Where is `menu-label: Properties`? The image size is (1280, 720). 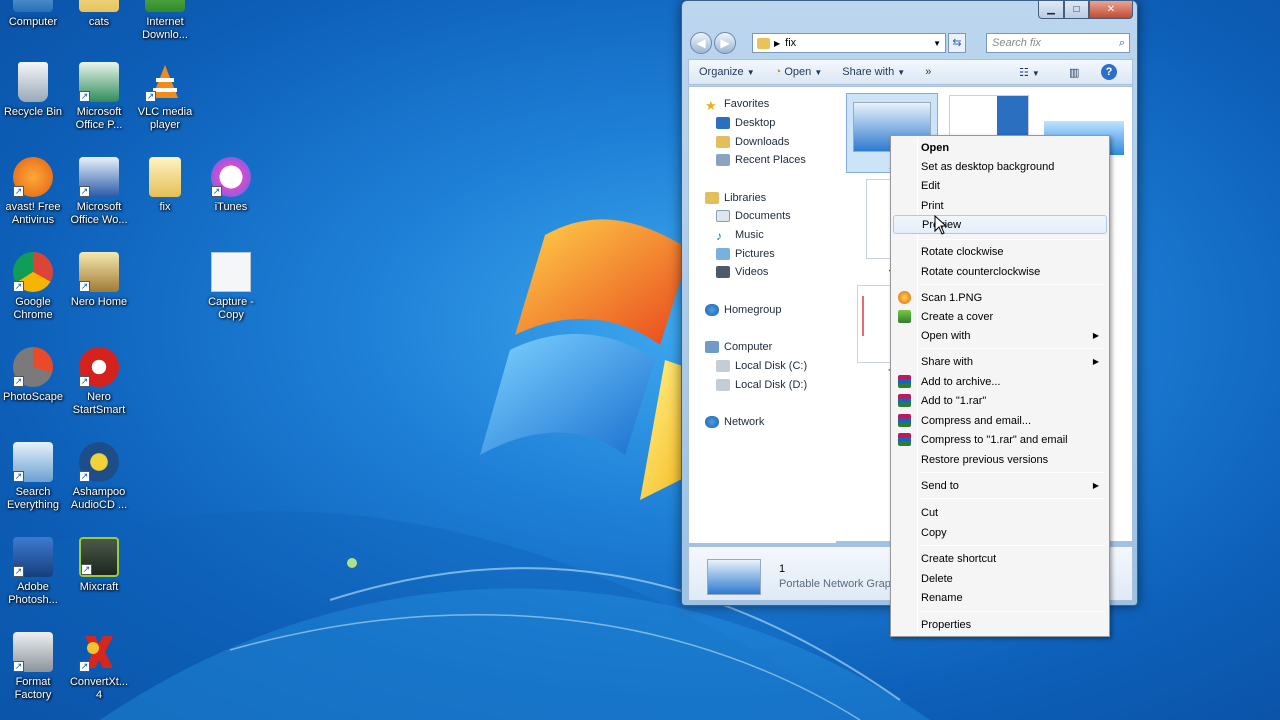
menu-label: Properties is located at coordinates (946, 624).